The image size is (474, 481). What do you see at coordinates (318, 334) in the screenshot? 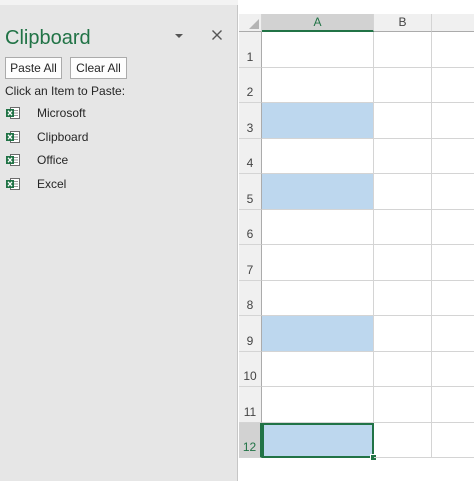
I see `cell-a9` at bounding box center [318, 334].